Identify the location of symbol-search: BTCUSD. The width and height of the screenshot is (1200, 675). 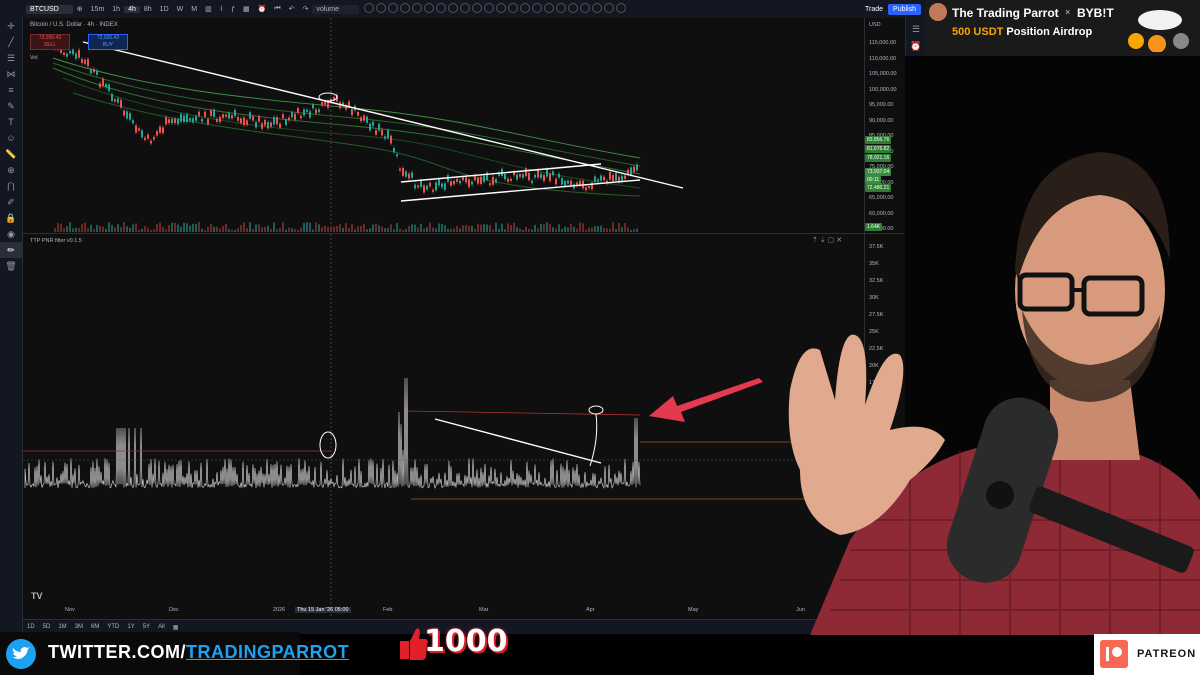
(49, 9).